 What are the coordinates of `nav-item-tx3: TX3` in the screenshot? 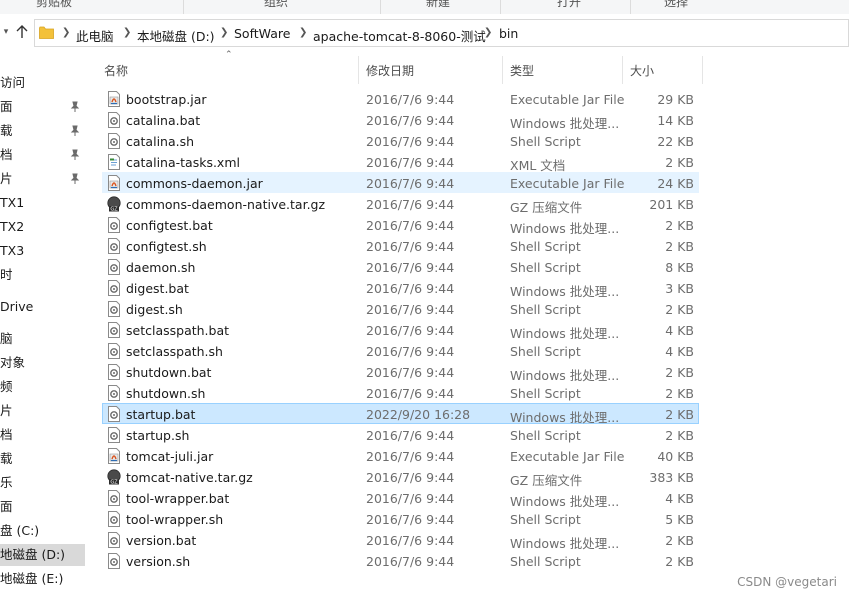 It's located at (42, 251).